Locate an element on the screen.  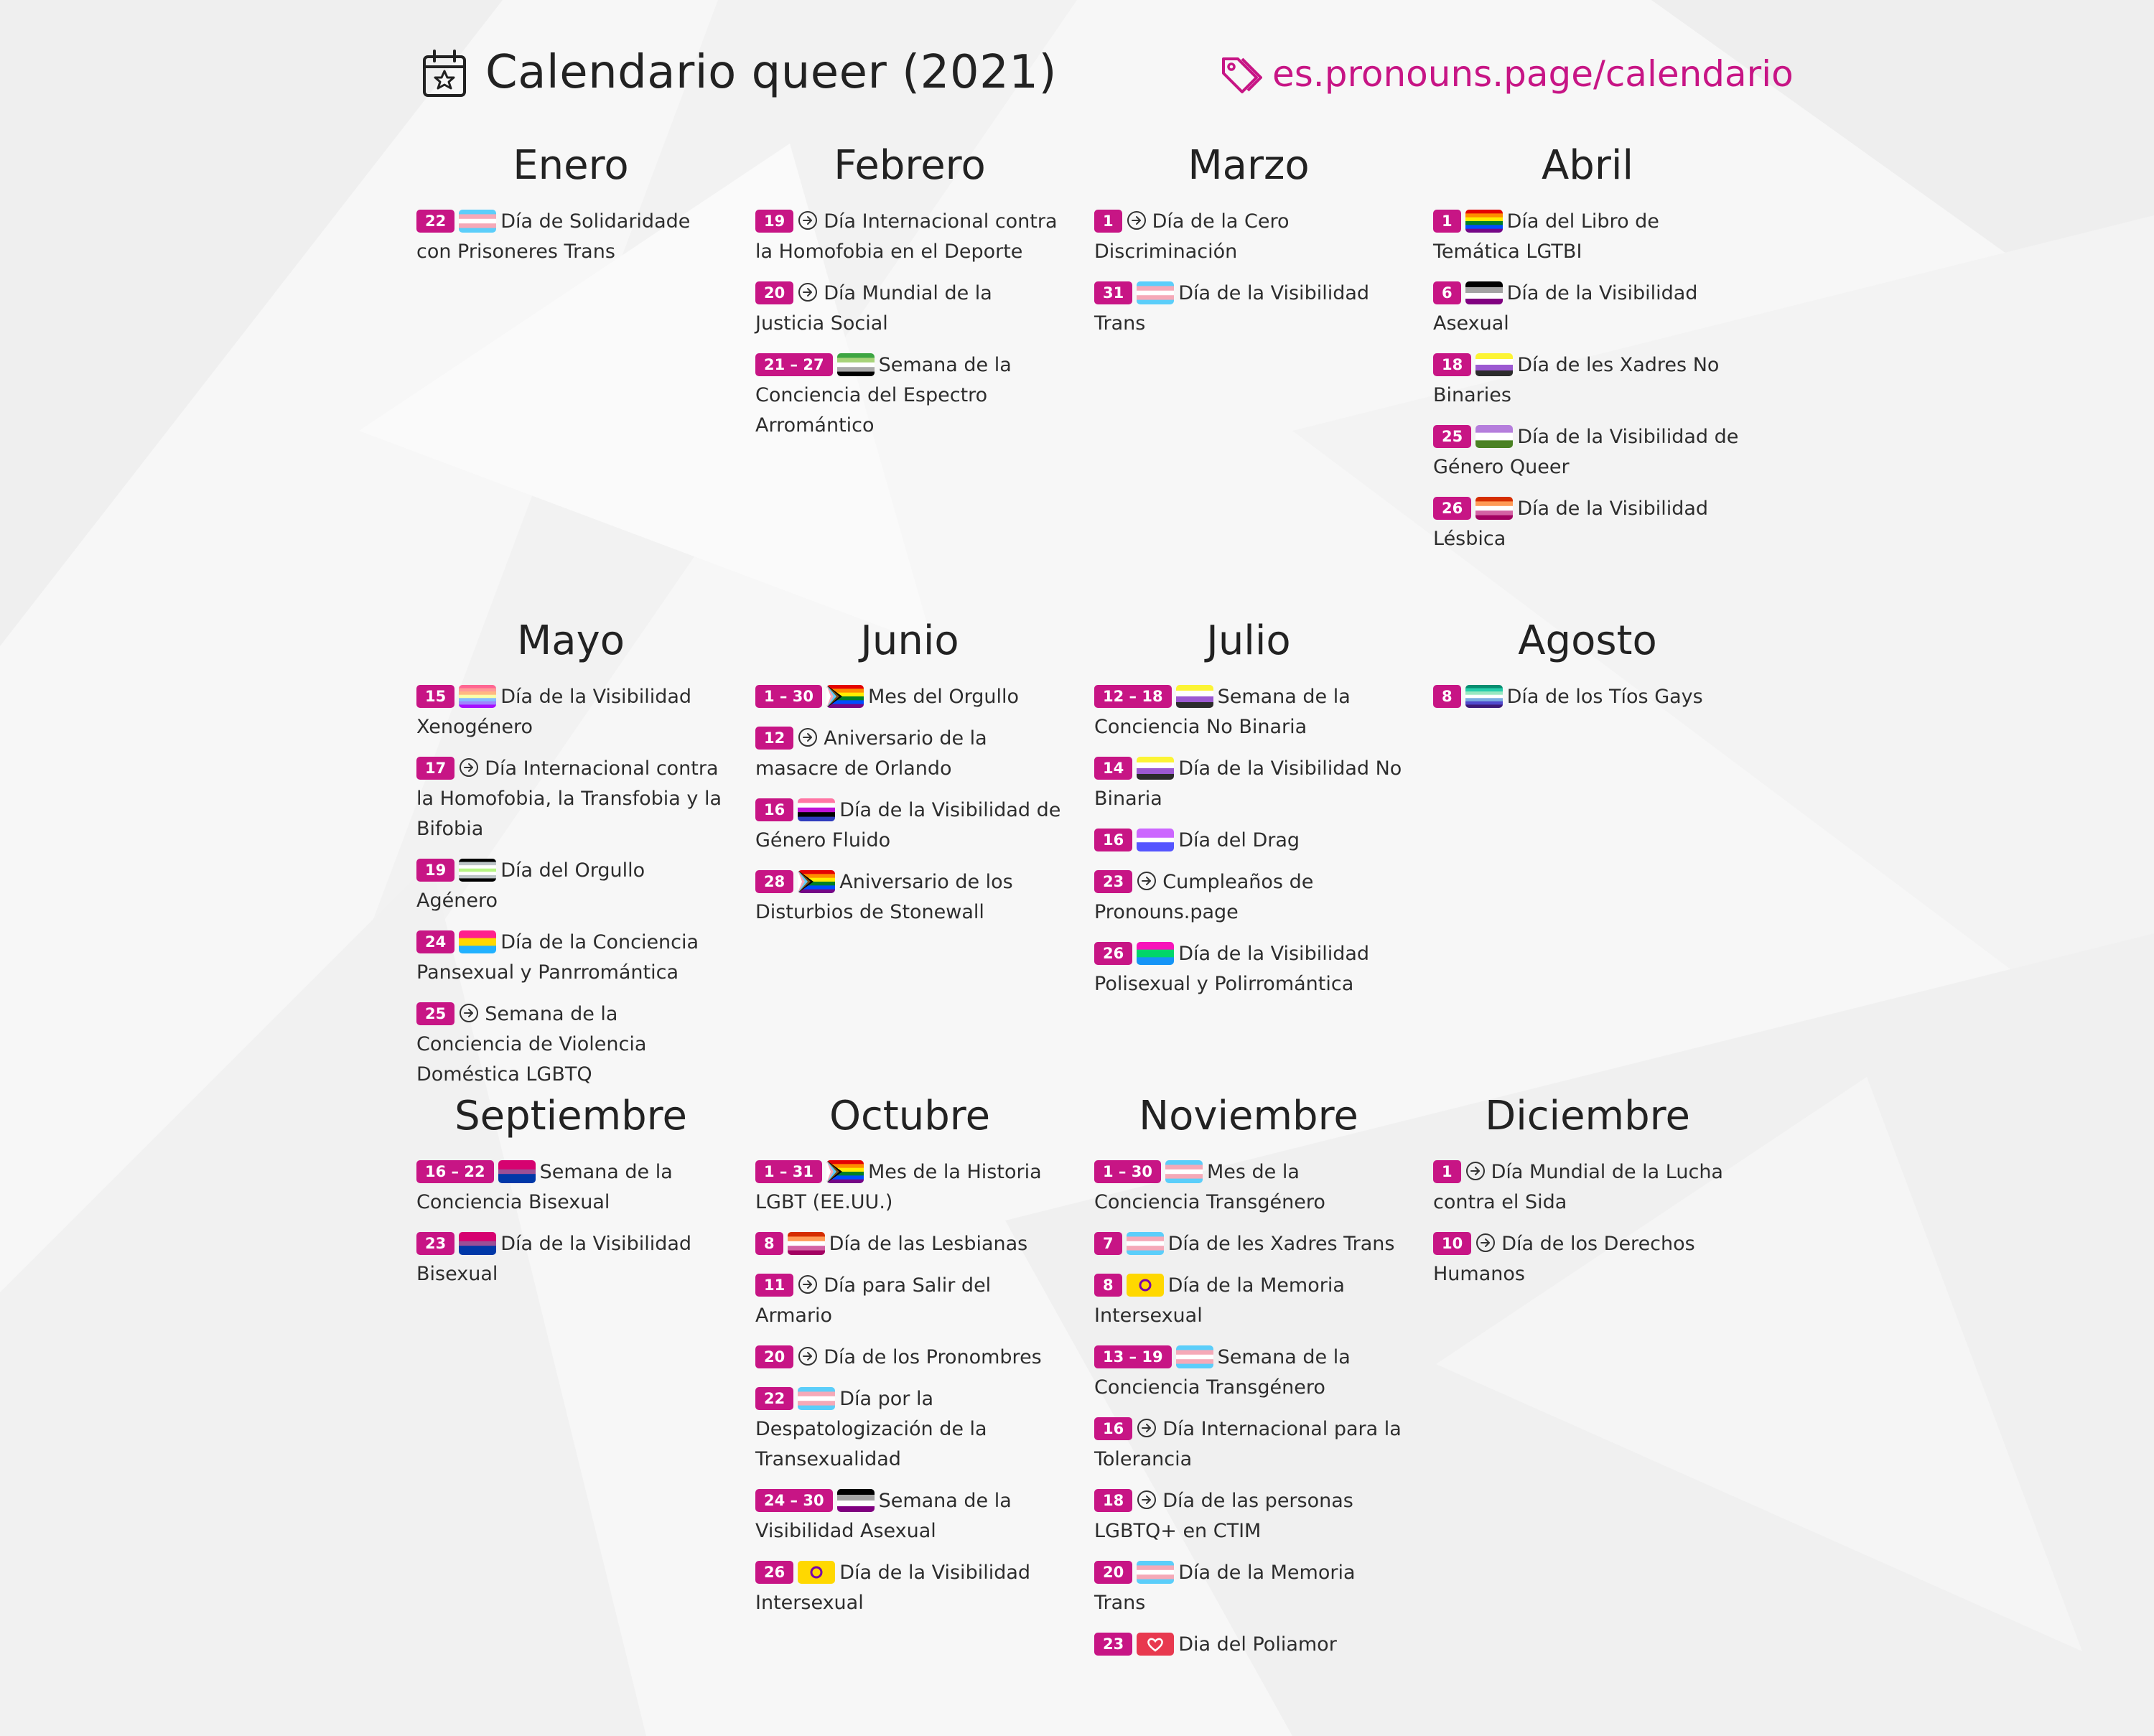
calendar-event: 16 – 22 Semana de la Conciencia Bisexual is located at coordinates (570, 1187).